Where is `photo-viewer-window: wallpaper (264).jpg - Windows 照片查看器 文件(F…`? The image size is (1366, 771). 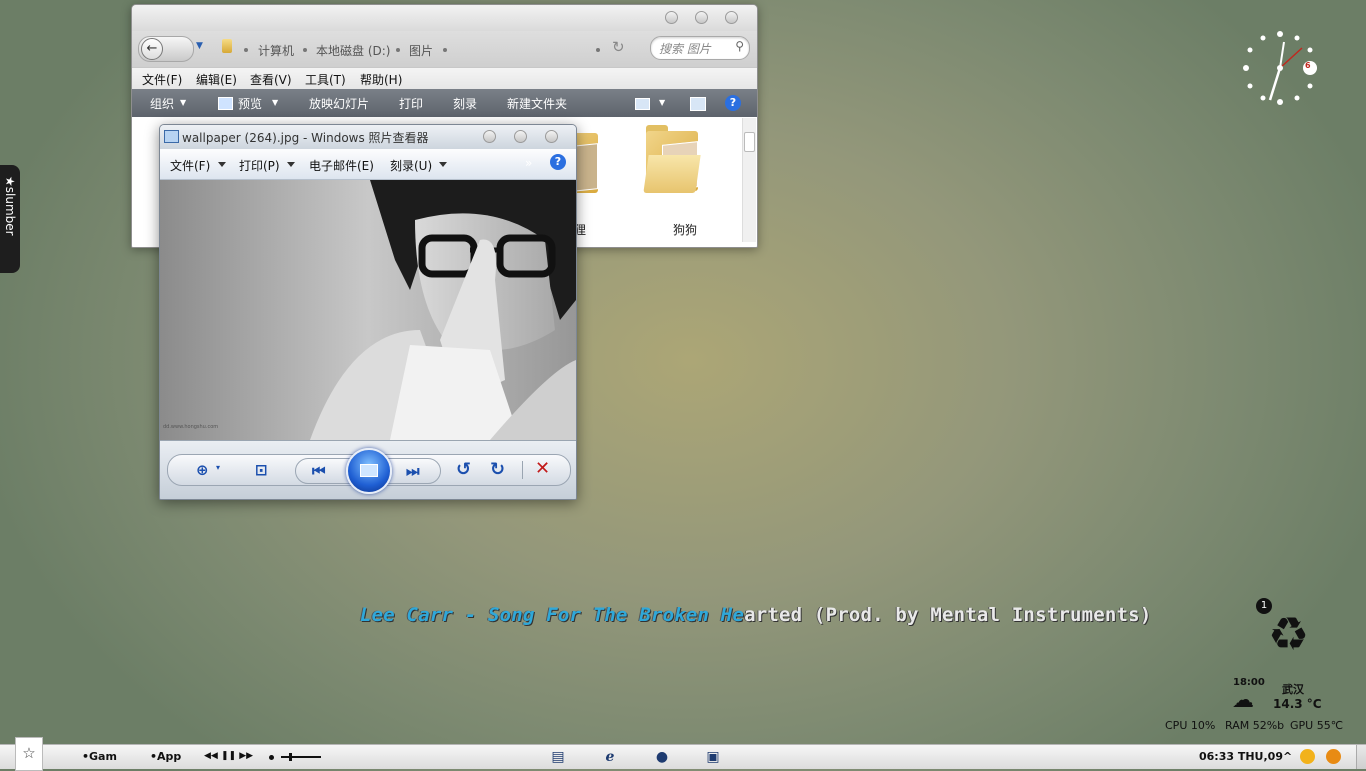 photo-viewer-window: wallpaper (264).jpg - Windows 照片查看器 文件(F… is located at coordinates (368, 312).